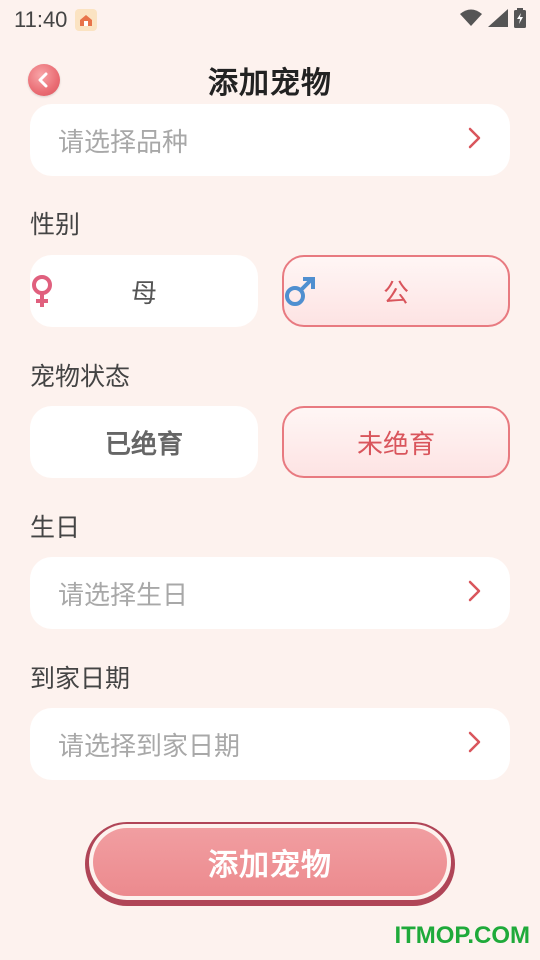 This screenshot has height=960, width=540. I want to click on back-button, so click(44, 80).